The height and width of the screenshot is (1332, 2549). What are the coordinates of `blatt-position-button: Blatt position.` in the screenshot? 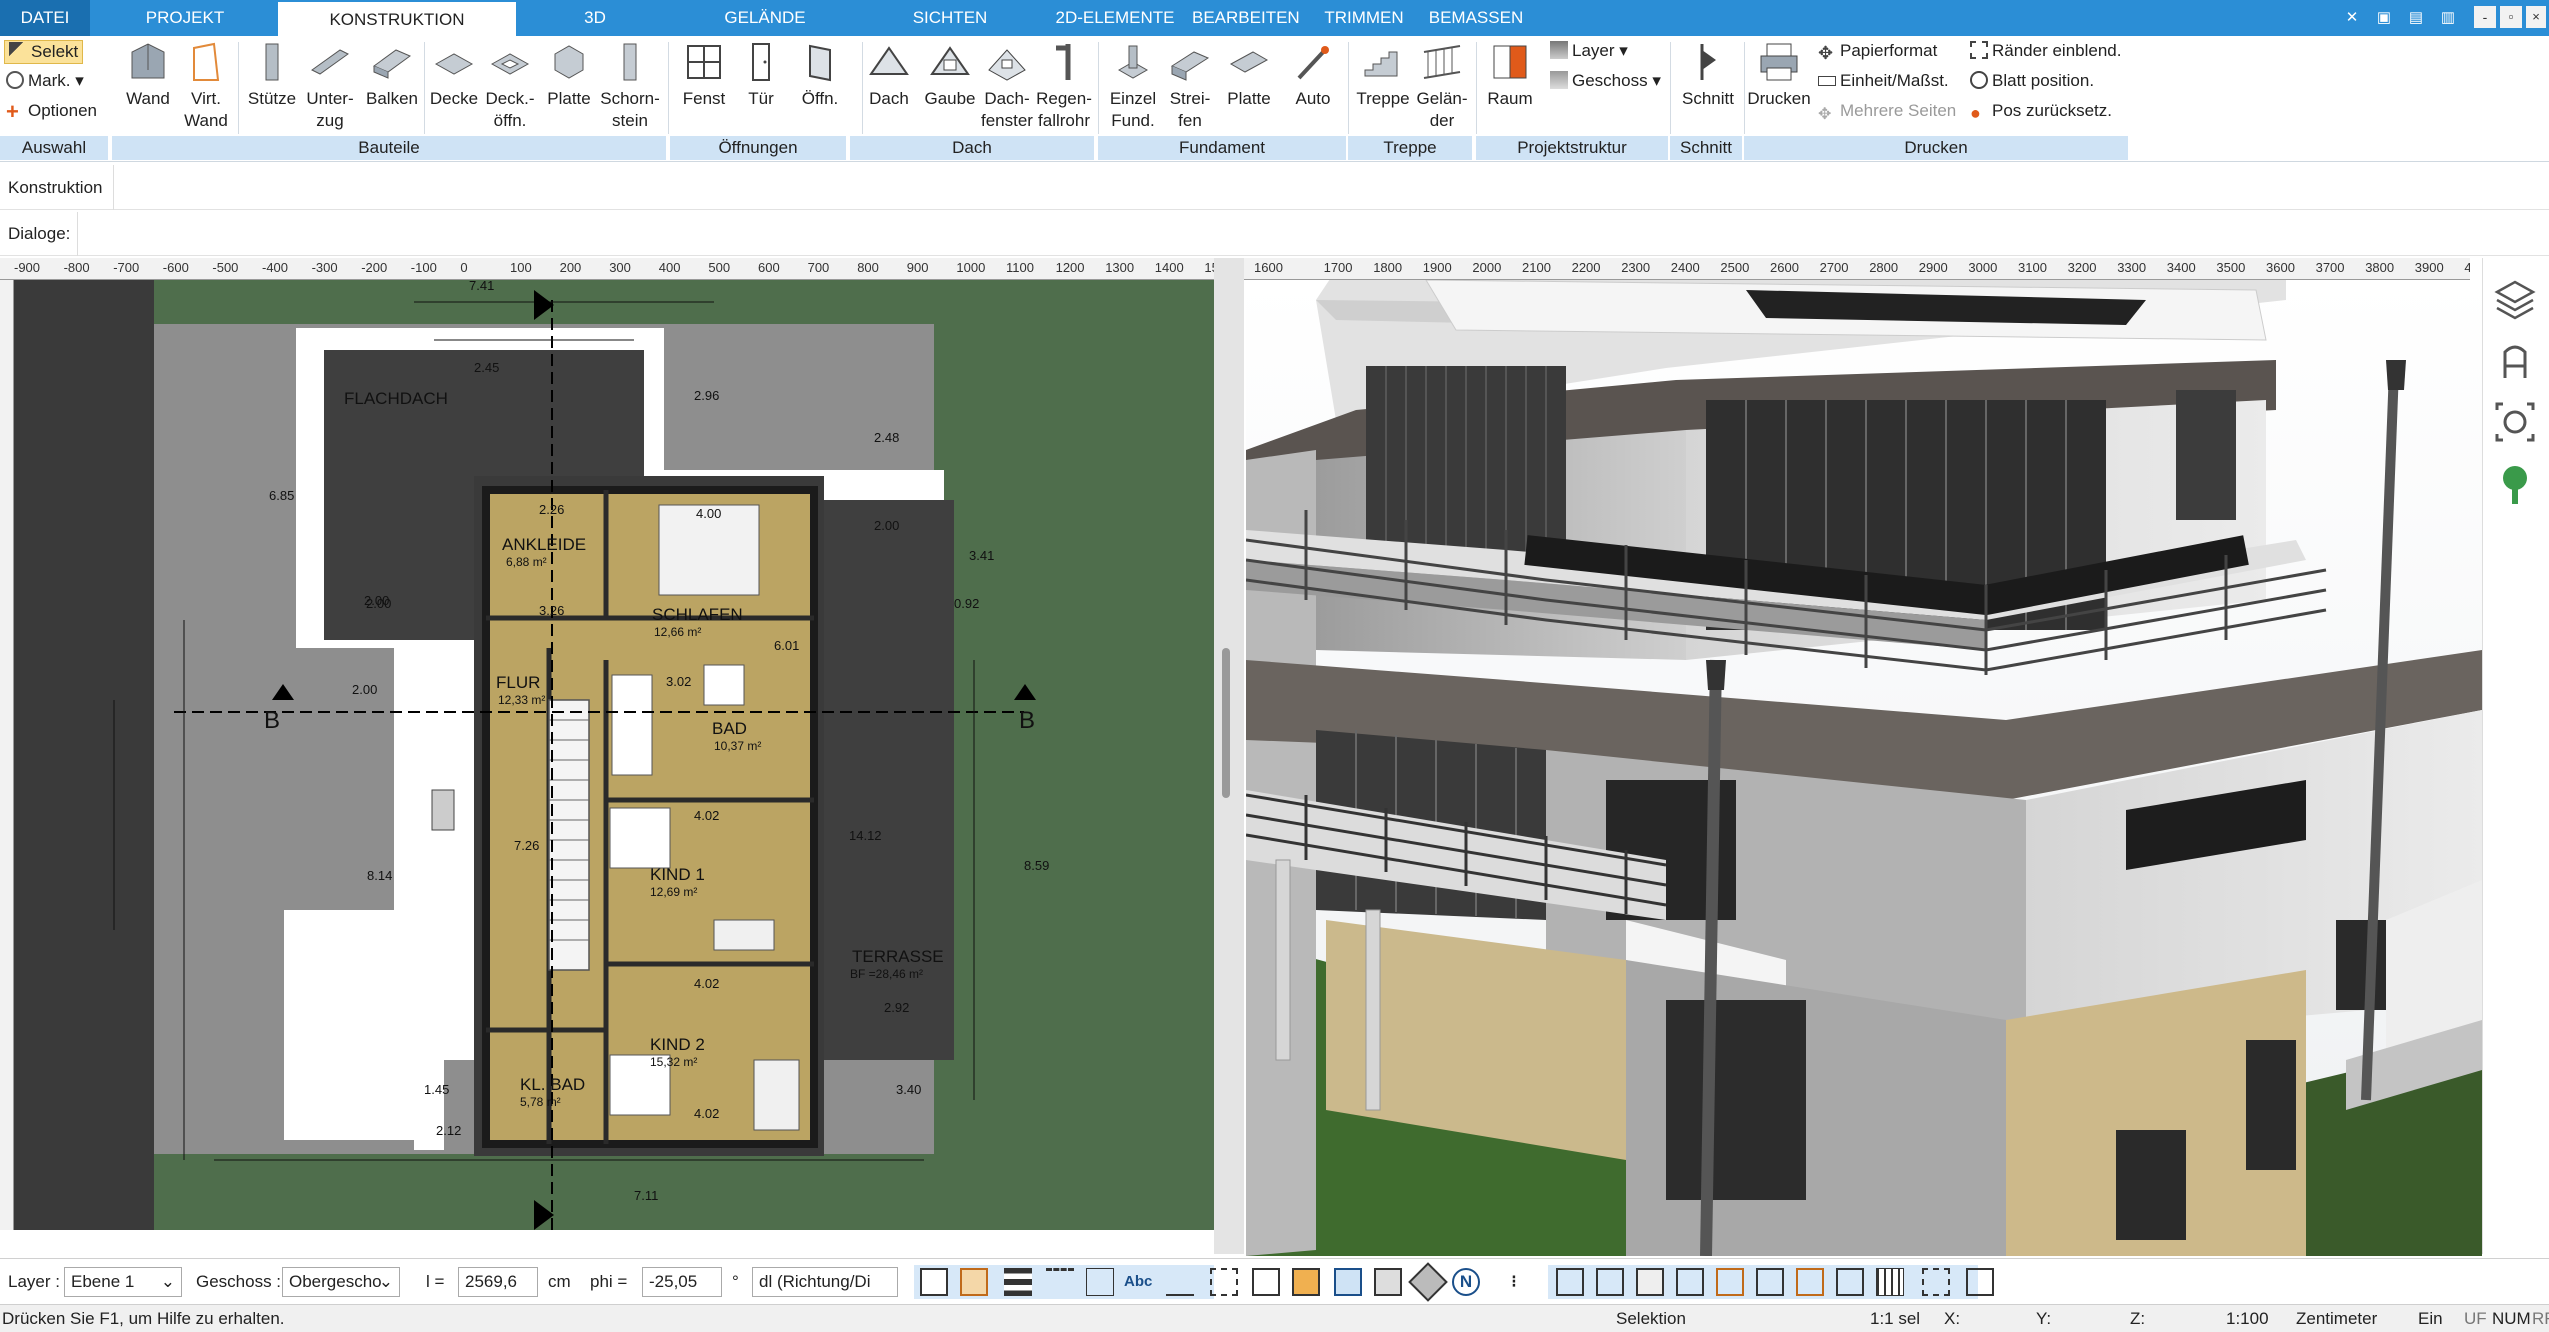 It's located at (2032, 81).